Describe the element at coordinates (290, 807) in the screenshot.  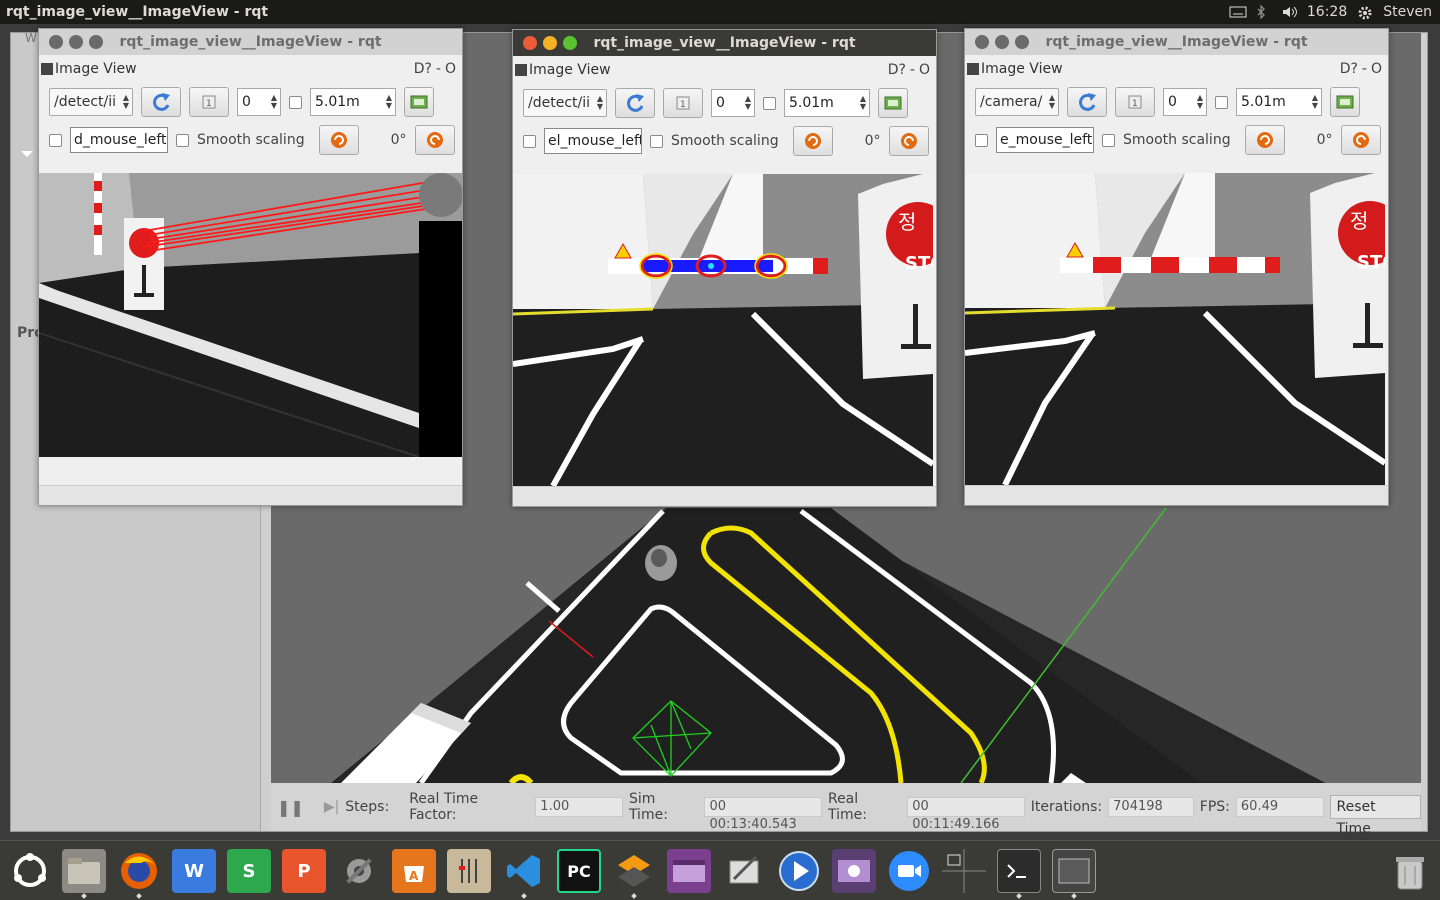
I see `pause-icon: ❚❚` at that location.